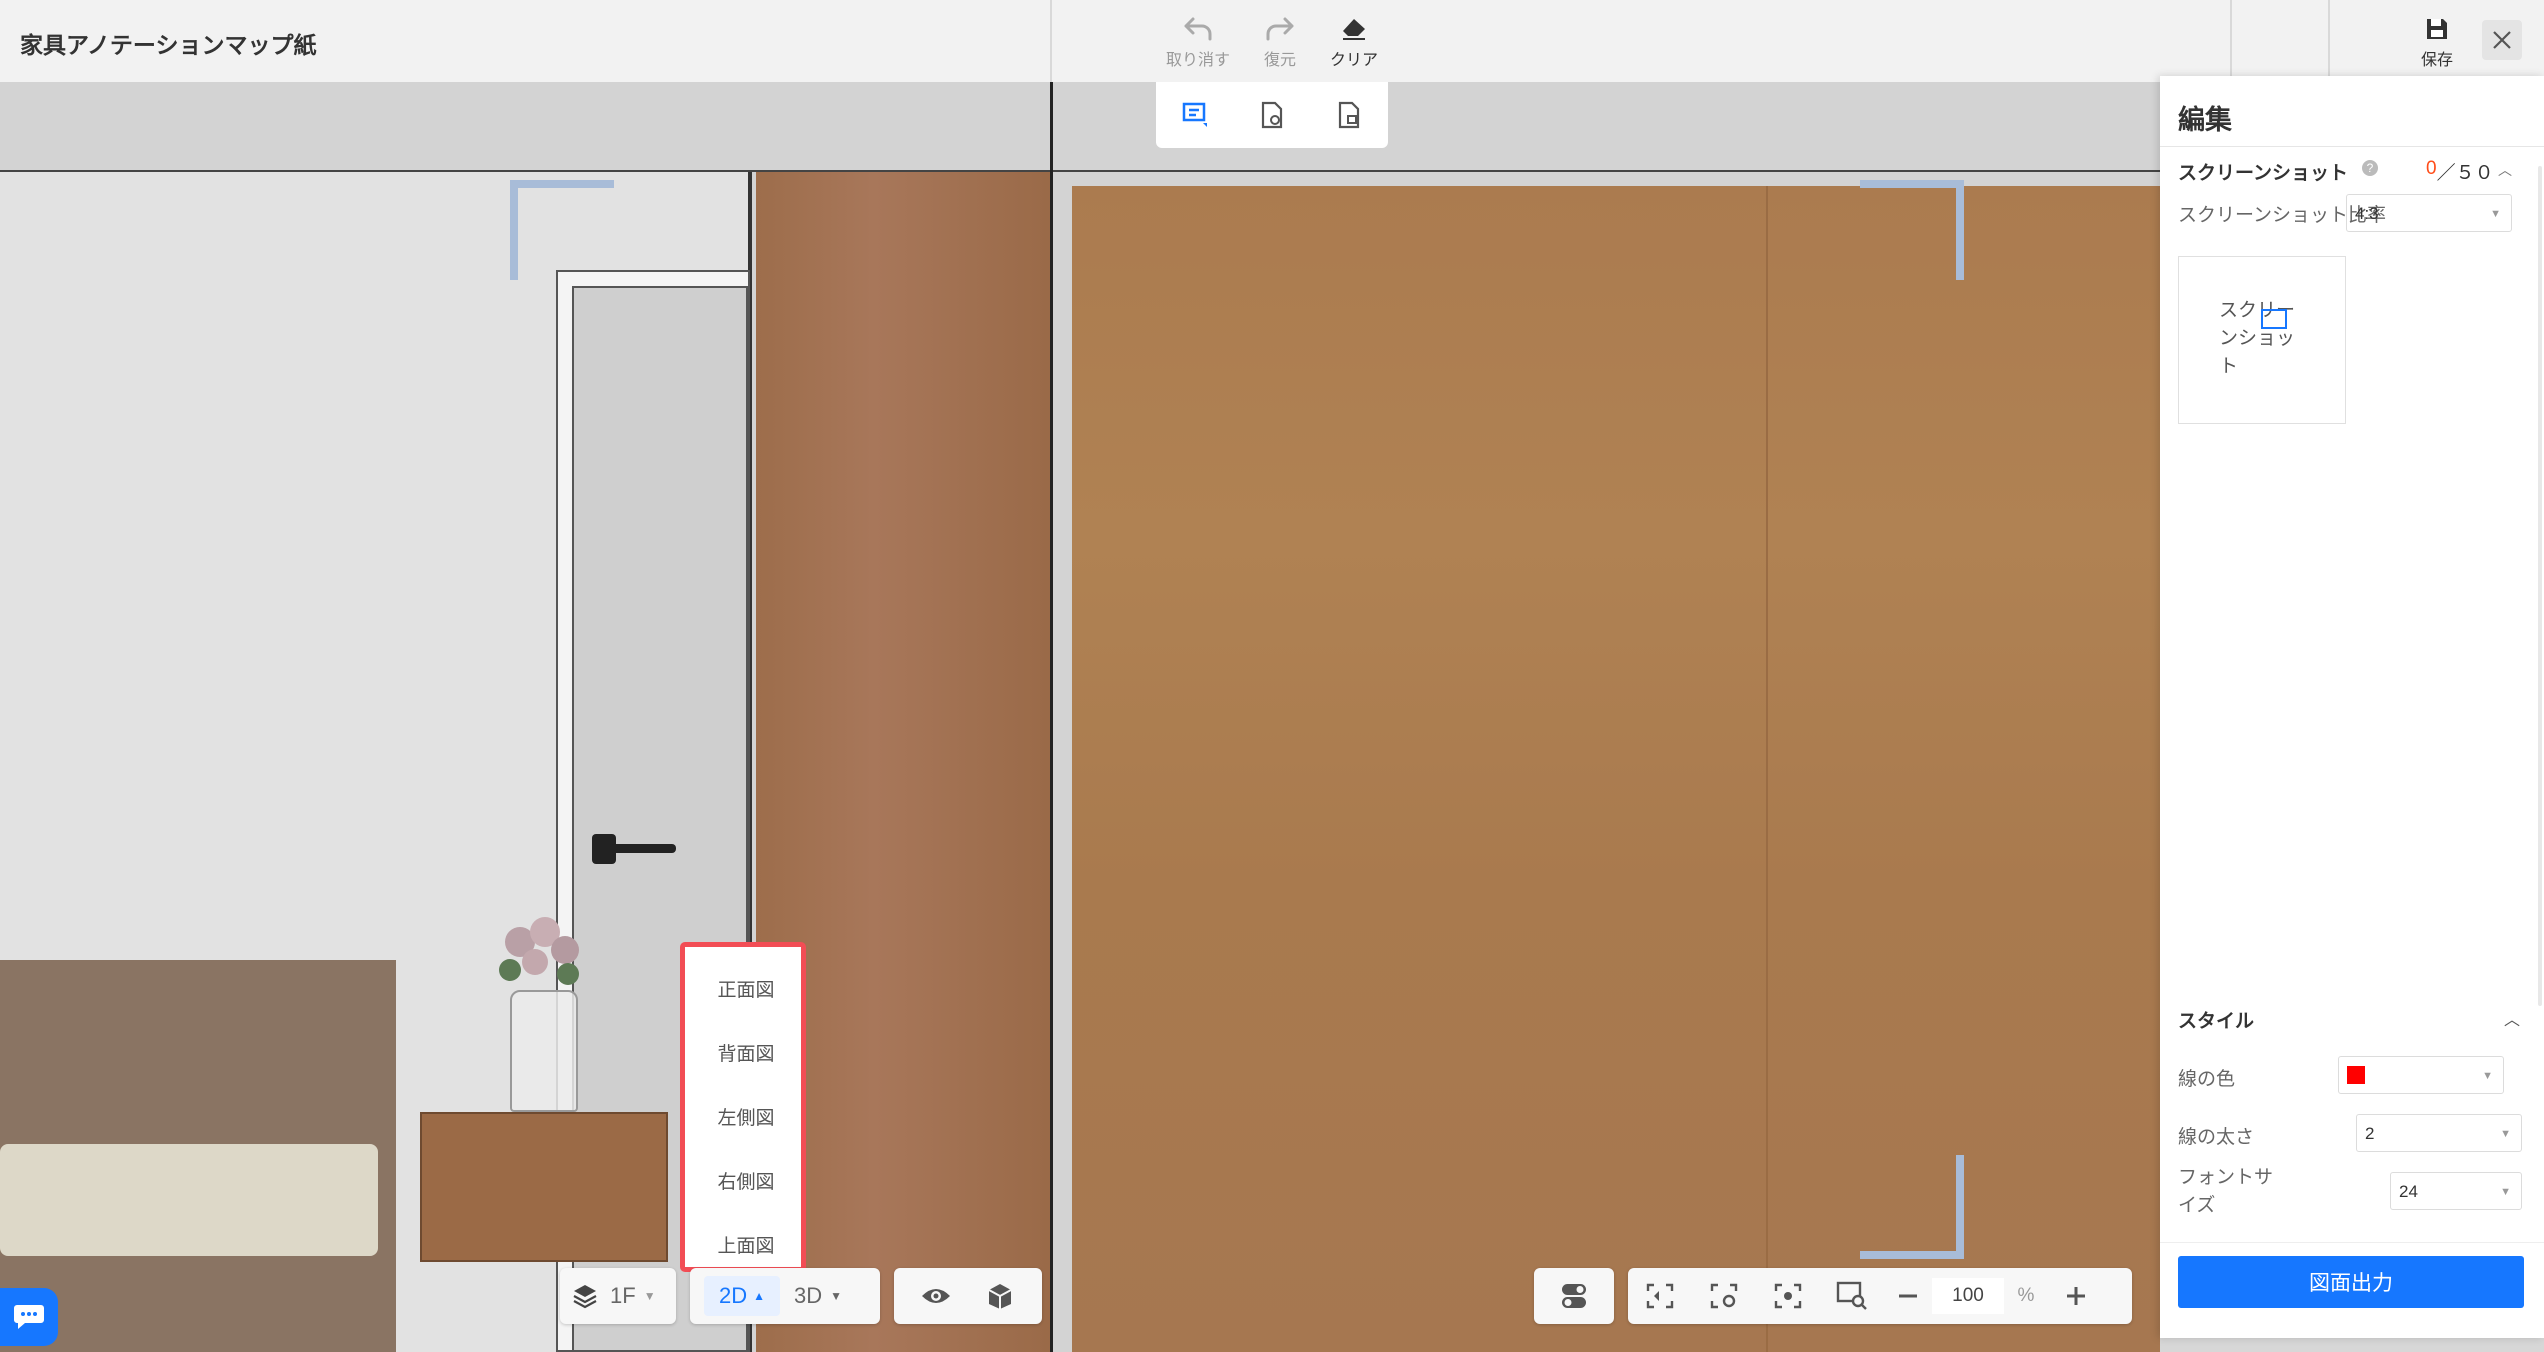 Image resolution: width=2544 pixels, height=1352 pixels. What do you see at coordinates (785, 1296) in the screenshot?
I see `view-mode-group: 2D ▲ 3D ▼` at bounding box center [785, 1296].